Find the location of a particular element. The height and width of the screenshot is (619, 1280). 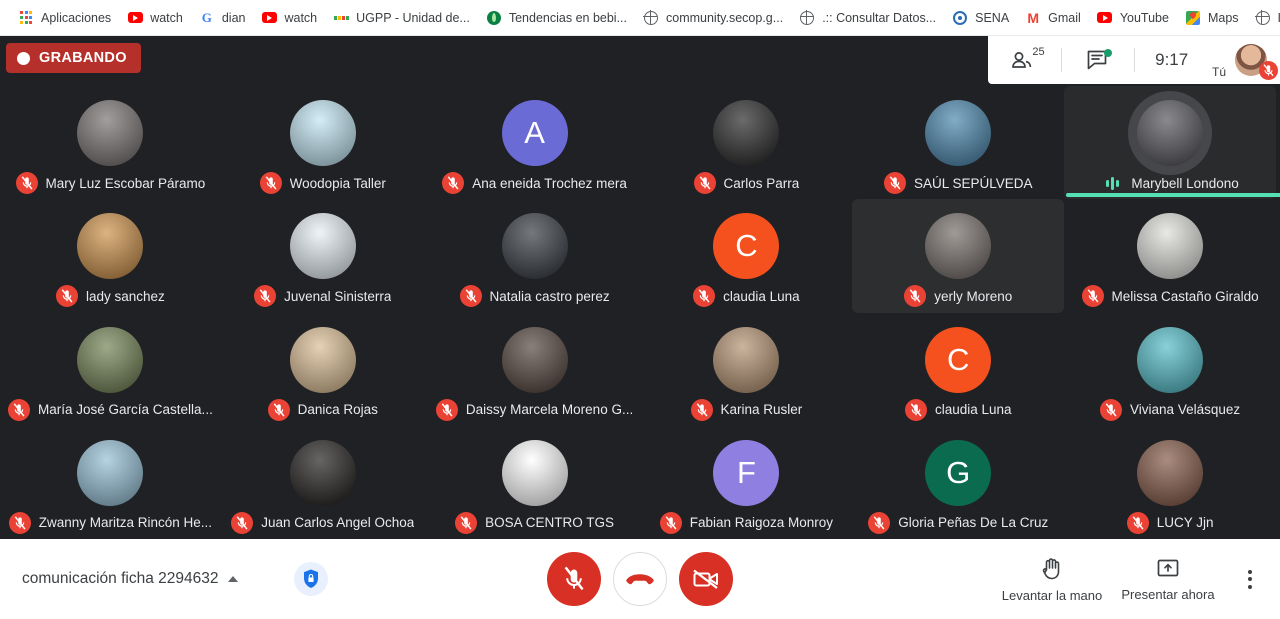

participant-tile: BOSA CENTRO TGS is located at coordinates (535, 482).